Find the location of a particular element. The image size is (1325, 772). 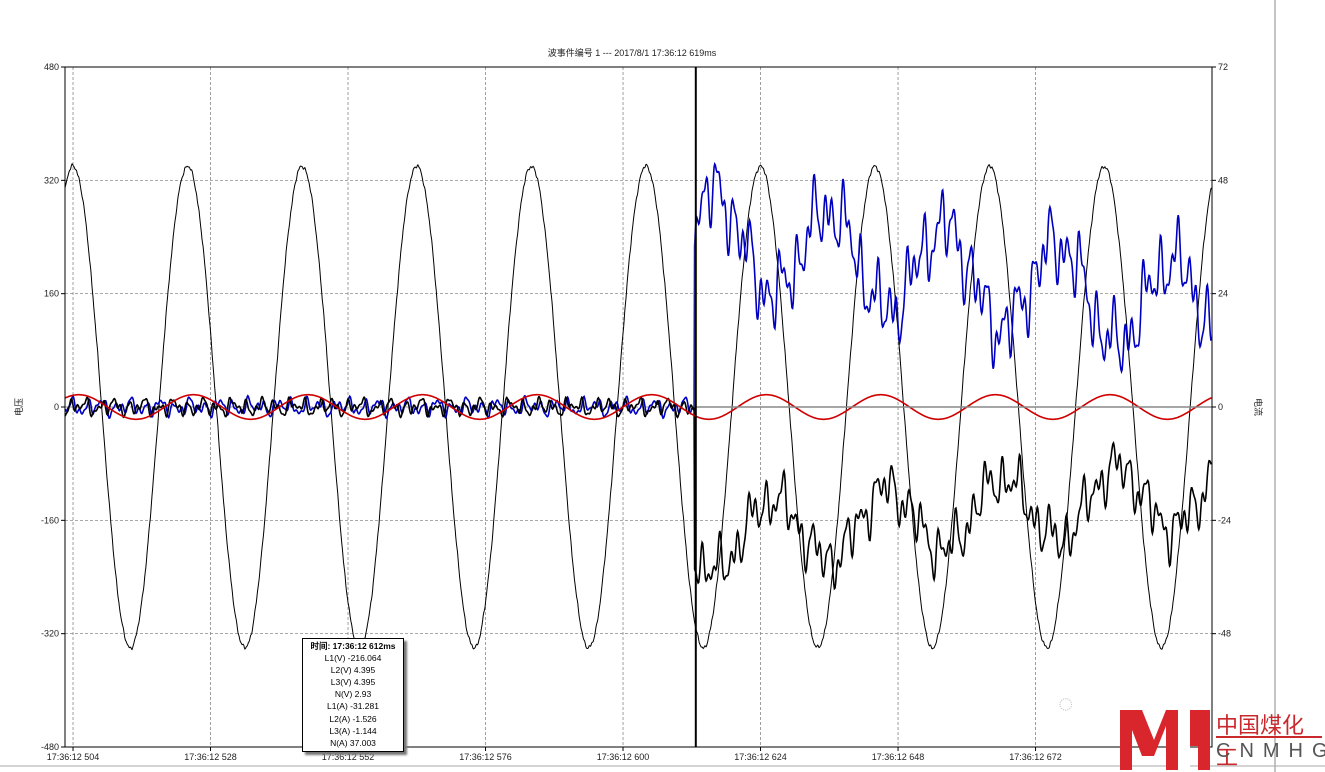

y-tick-label-right: -48 is located at coordinates (1224, 634).